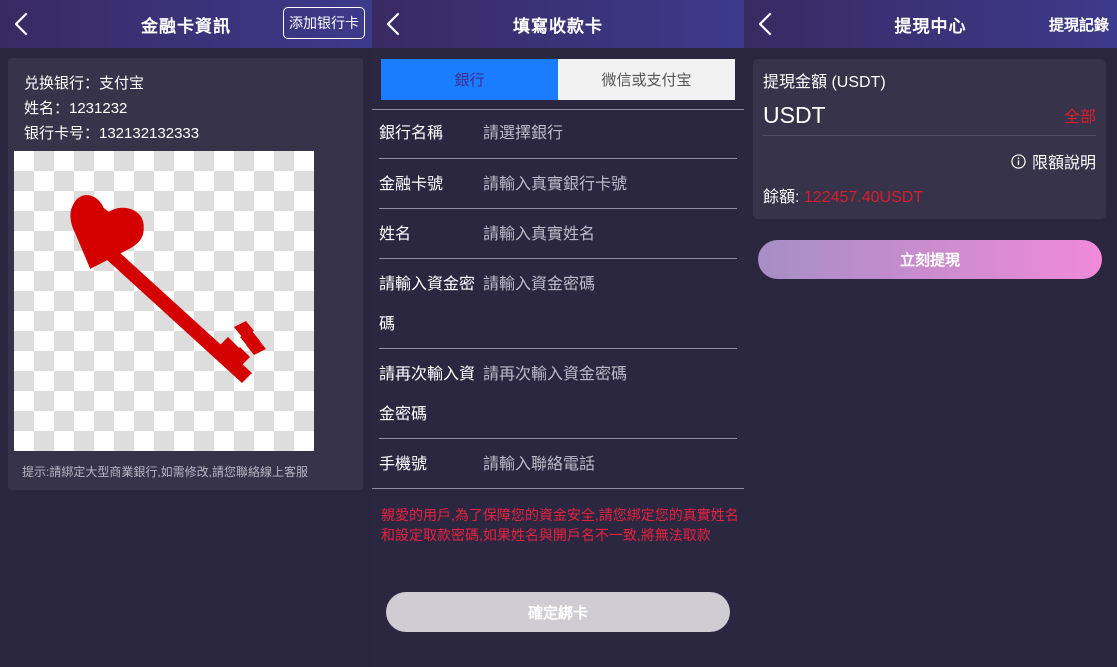  What do you see at coordinates (608, 375) in the screenshot?
I see `confirm-password-input` at bounding box center [608, 375].